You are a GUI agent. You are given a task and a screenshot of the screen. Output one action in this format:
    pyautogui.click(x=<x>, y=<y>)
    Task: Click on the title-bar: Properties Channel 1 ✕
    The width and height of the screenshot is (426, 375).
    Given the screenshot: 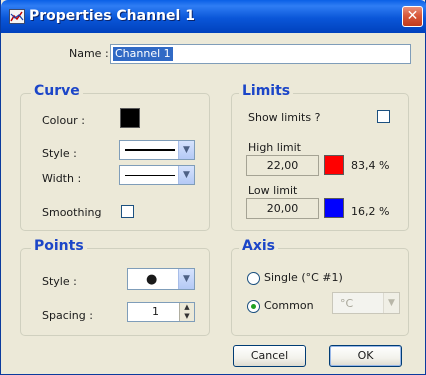 What is the action you would take?
    pyautogui.click(x=213, y=16)
    